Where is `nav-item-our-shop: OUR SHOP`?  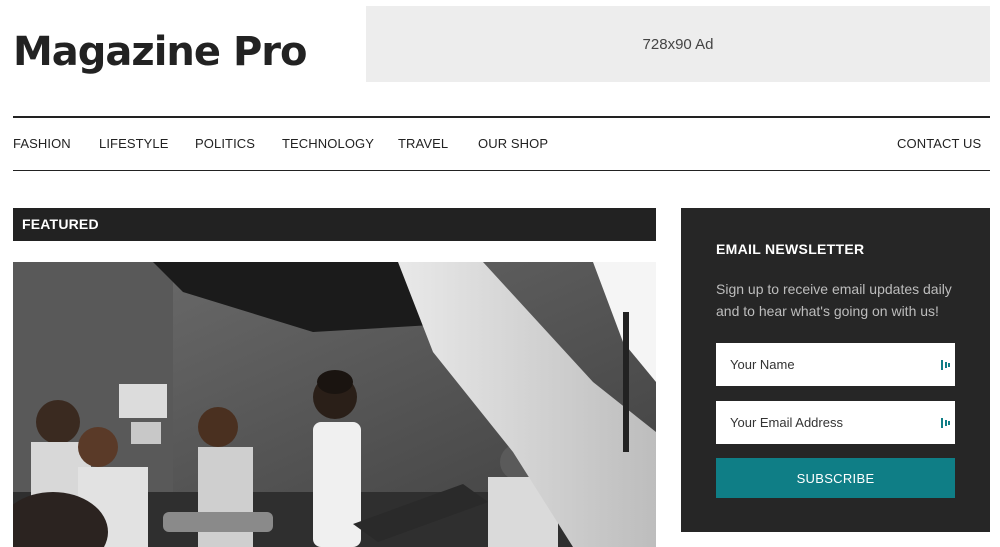 nav-item-our-shop: OUR SHOP is located at coordinates (513, 143).